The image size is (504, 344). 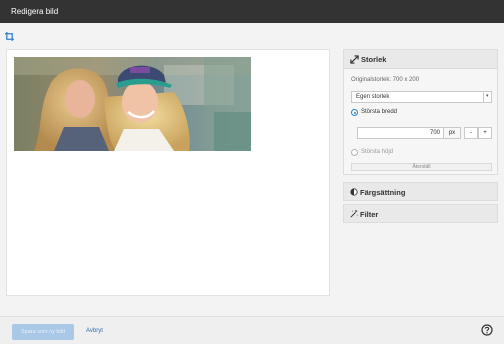 What do you see at coordinates (43, 332) in the screenshot?
I see `save-as-new-button: Spara som ny bild` at bounding box center [43, 332].